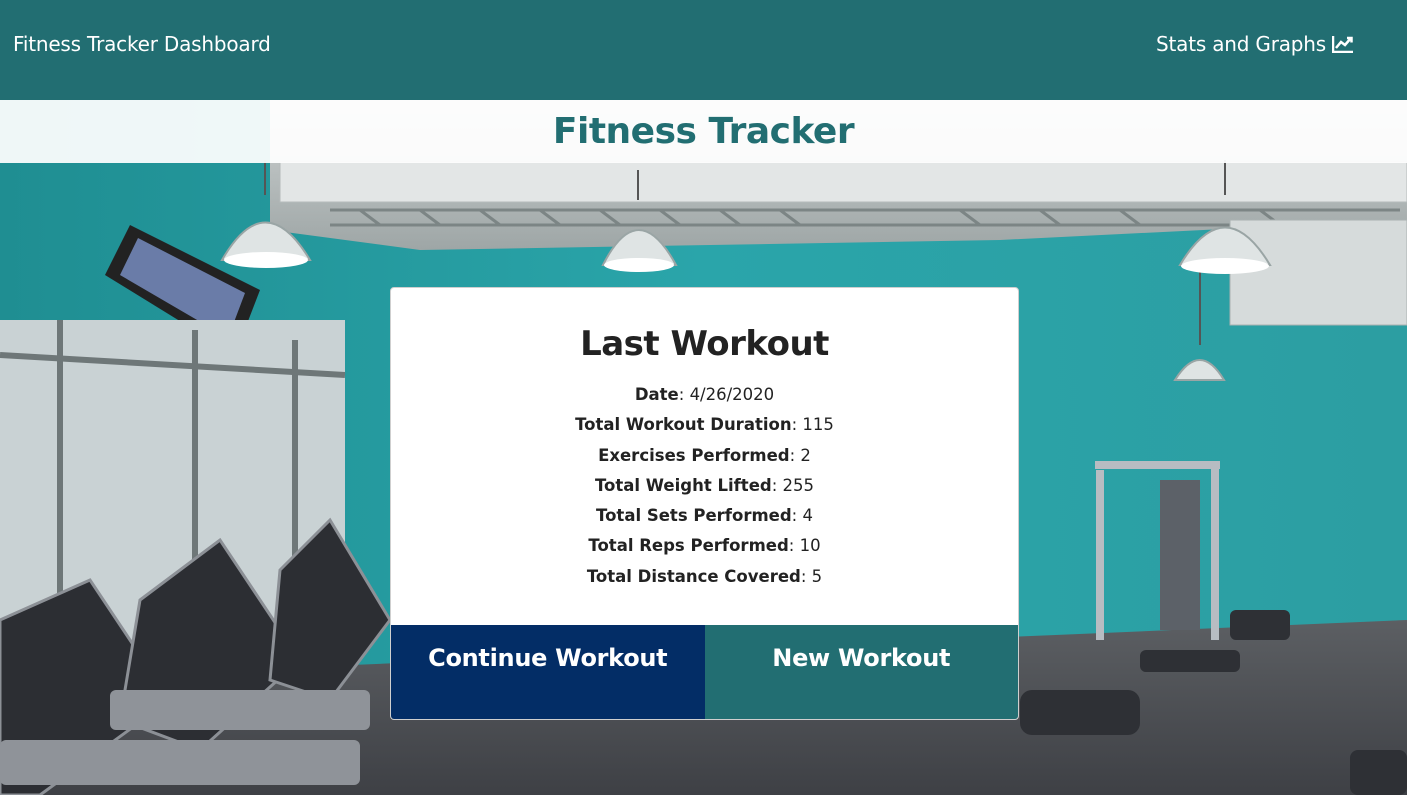 Image resolution: width=1407 pixels, height=795 pixels. Describe the element at coordinates (694, 516) in the screenshot. I see `stat-label: Total Sets Performed` at that location.